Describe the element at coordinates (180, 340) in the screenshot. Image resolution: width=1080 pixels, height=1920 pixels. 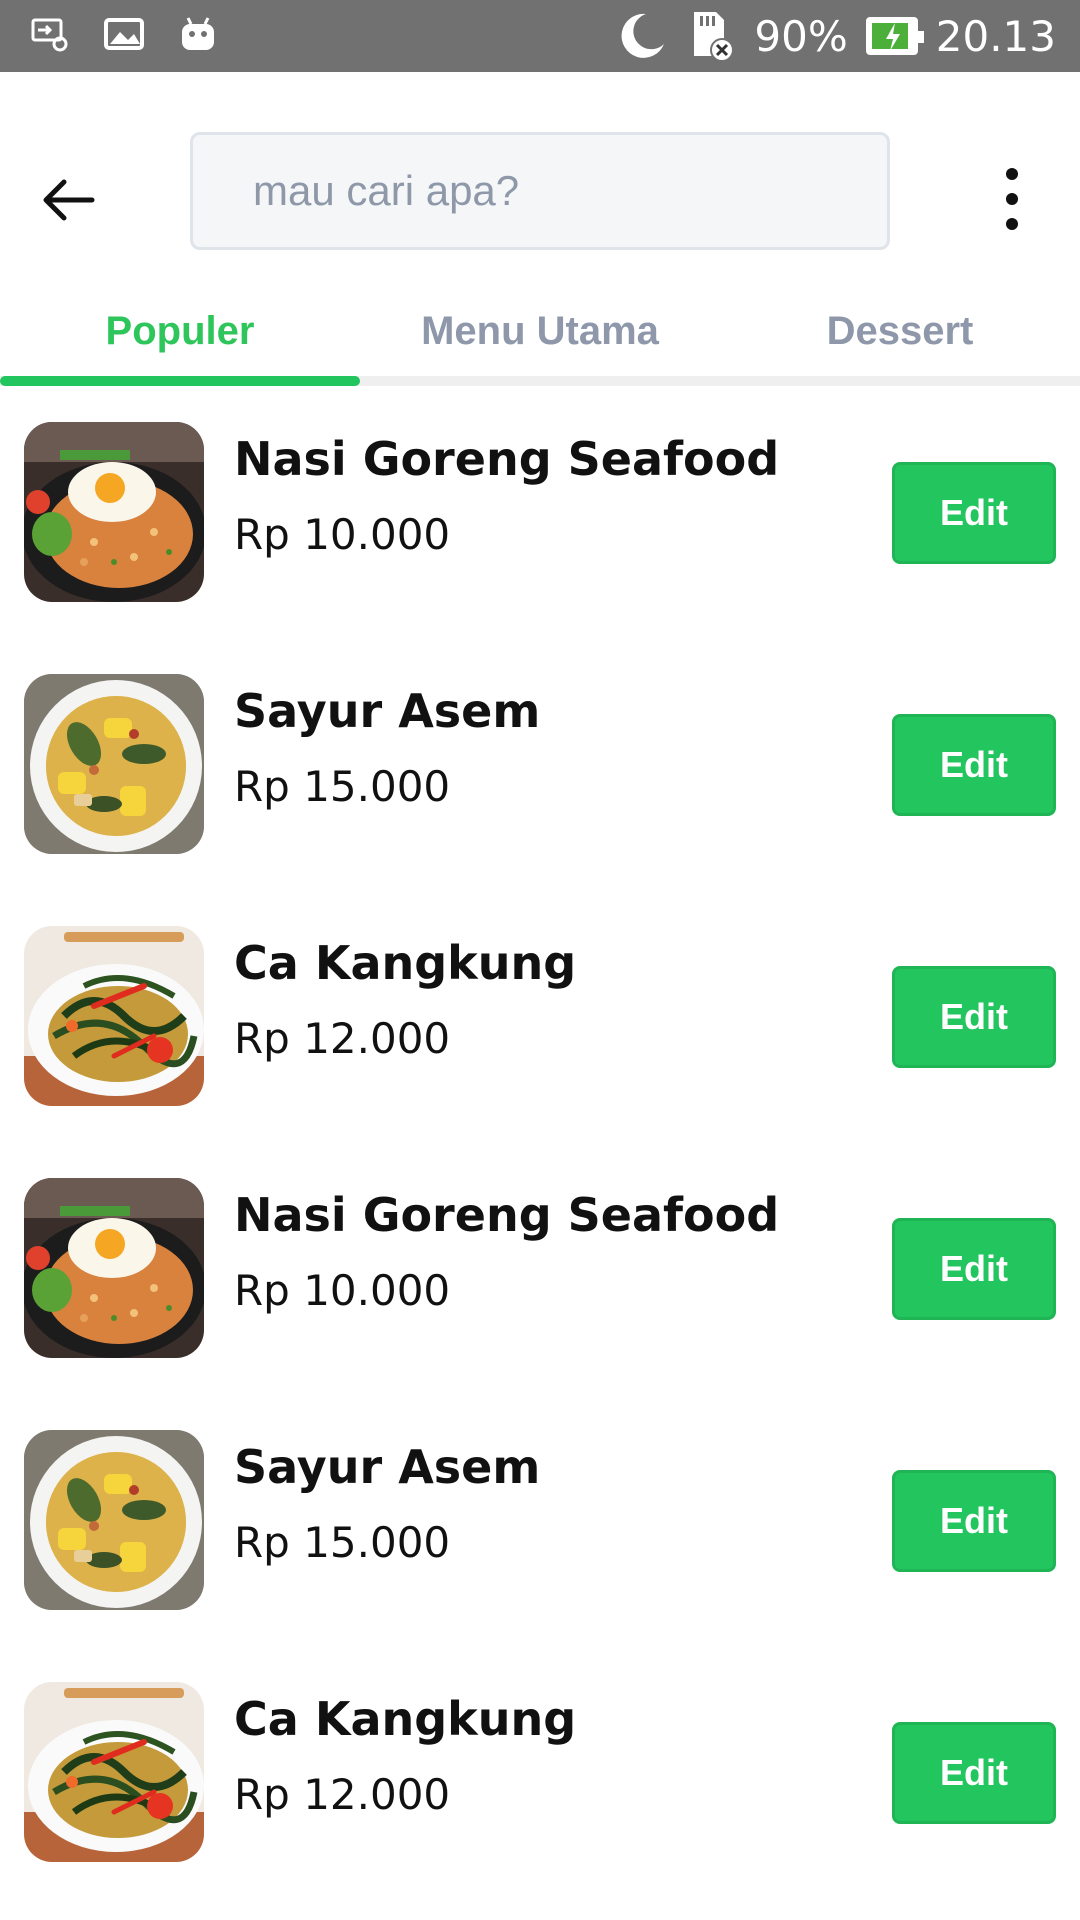
I see `tab-populer: Populer` at that location.